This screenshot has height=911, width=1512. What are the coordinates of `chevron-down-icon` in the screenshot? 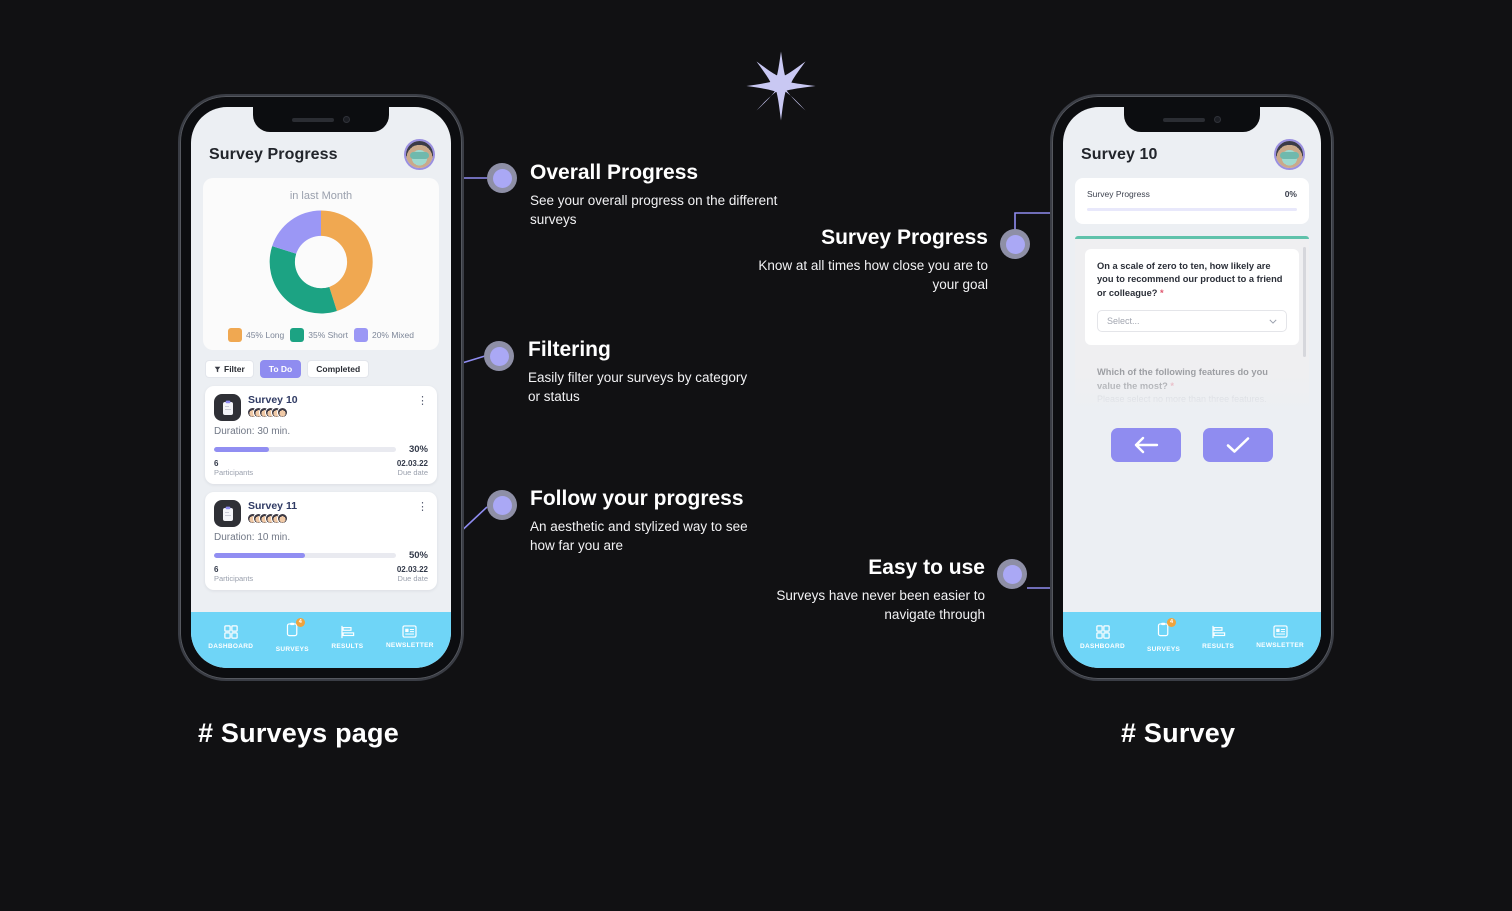 It's located at (1273, 321).